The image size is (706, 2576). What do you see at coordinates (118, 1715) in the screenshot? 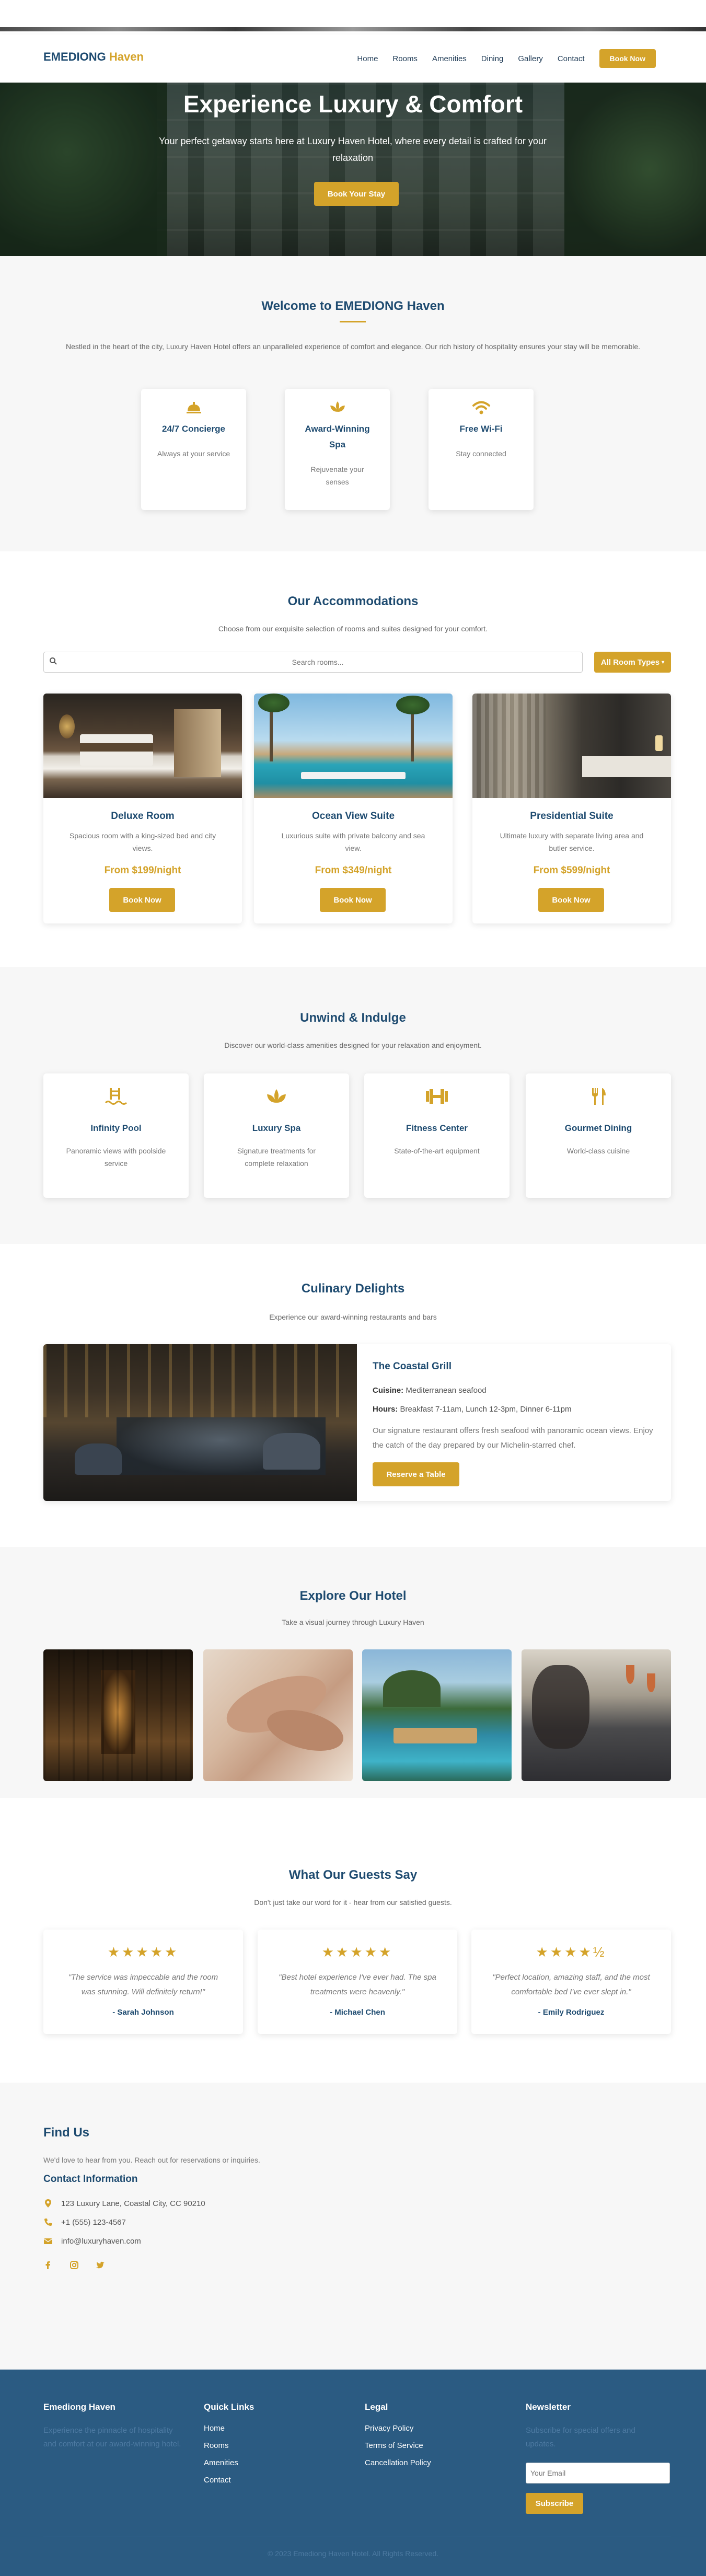
I see `gallery-image-hallway` at bounding box center [118, 1715].